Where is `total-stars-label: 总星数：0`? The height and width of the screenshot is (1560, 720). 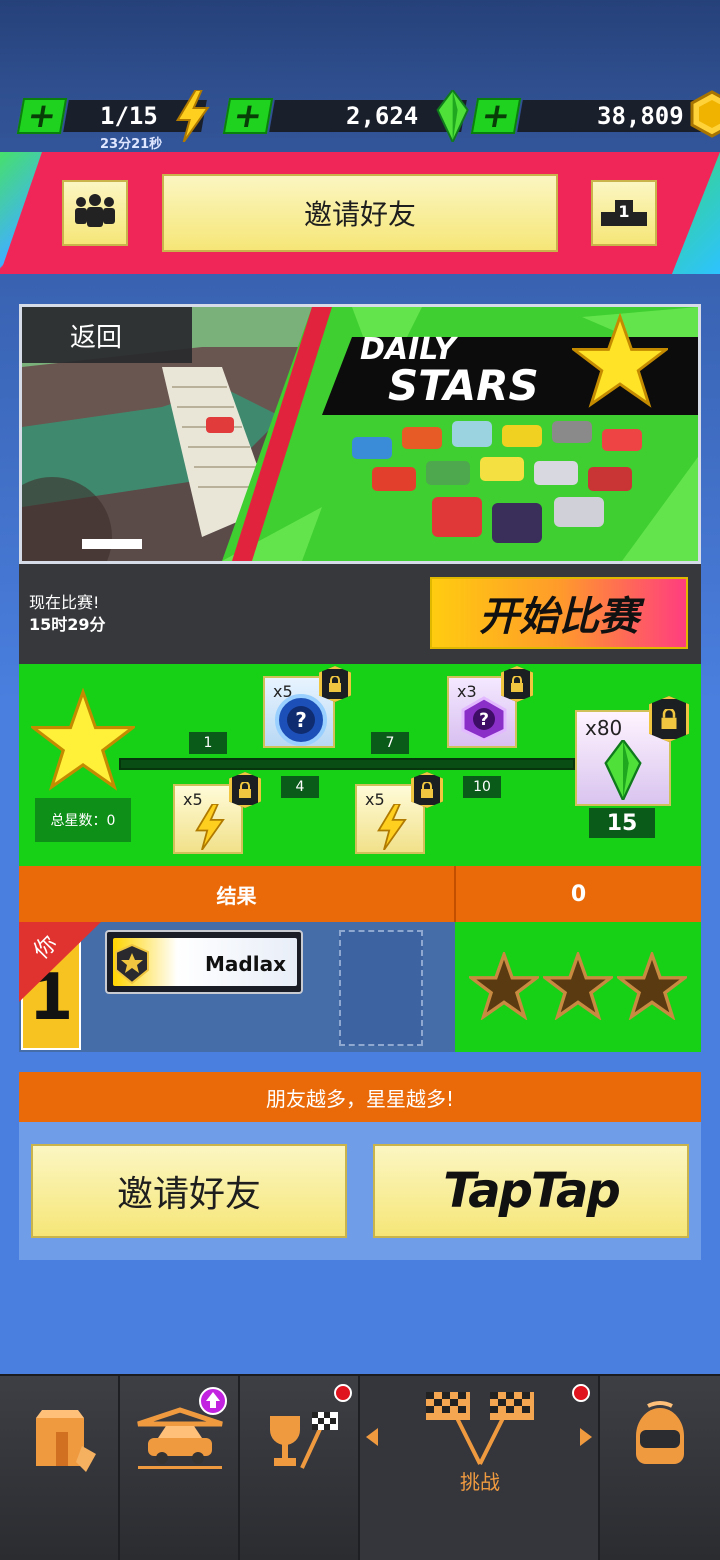 total-stars-label: 总星数：0 is located at coordinates (83, 820).